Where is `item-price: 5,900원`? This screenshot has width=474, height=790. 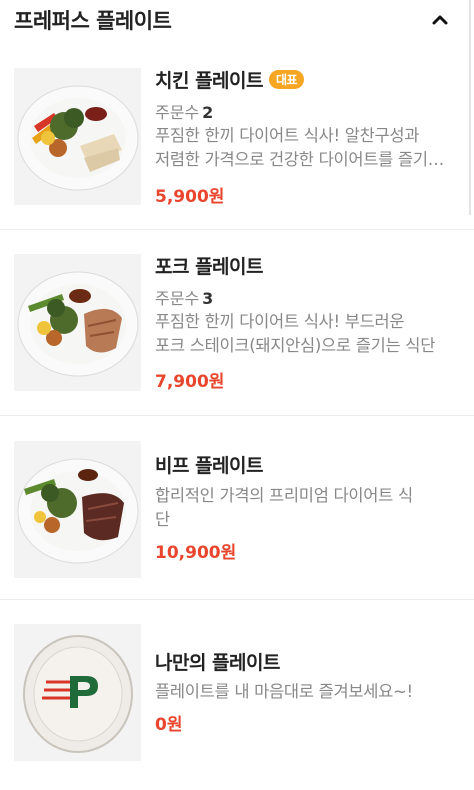
item-price: 5,900원 is located at coordinates (190, 197).